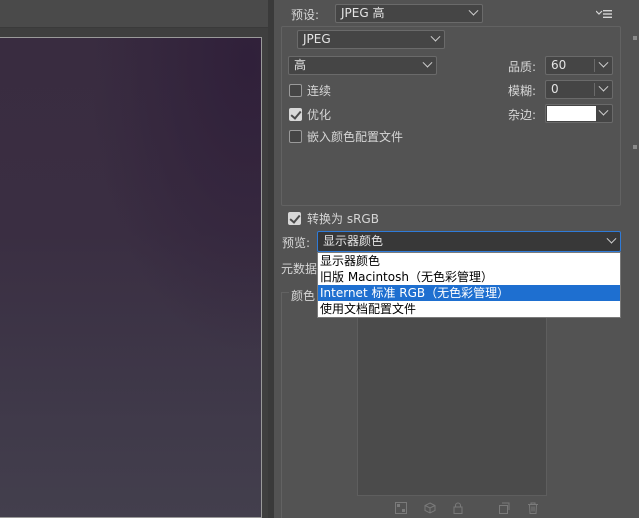  I want to click on color-table-label: 颜色, so click(303, 295).